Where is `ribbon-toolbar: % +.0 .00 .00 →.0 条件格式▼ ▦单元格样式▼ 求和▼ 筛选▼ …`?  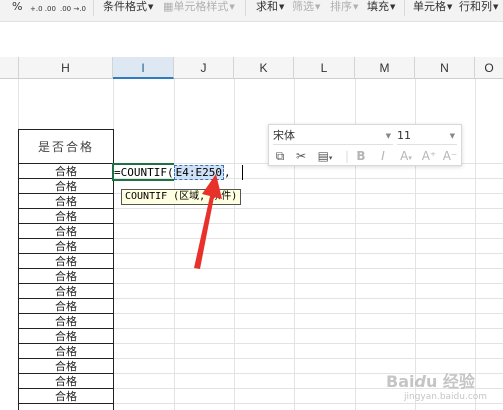 ribbon-toolbar: % +.0 .00 .00 →.0 条件格式▼ ▦单元格样式▼ 求和▼ 筛选▼ … is located at coordinates (251, 11).